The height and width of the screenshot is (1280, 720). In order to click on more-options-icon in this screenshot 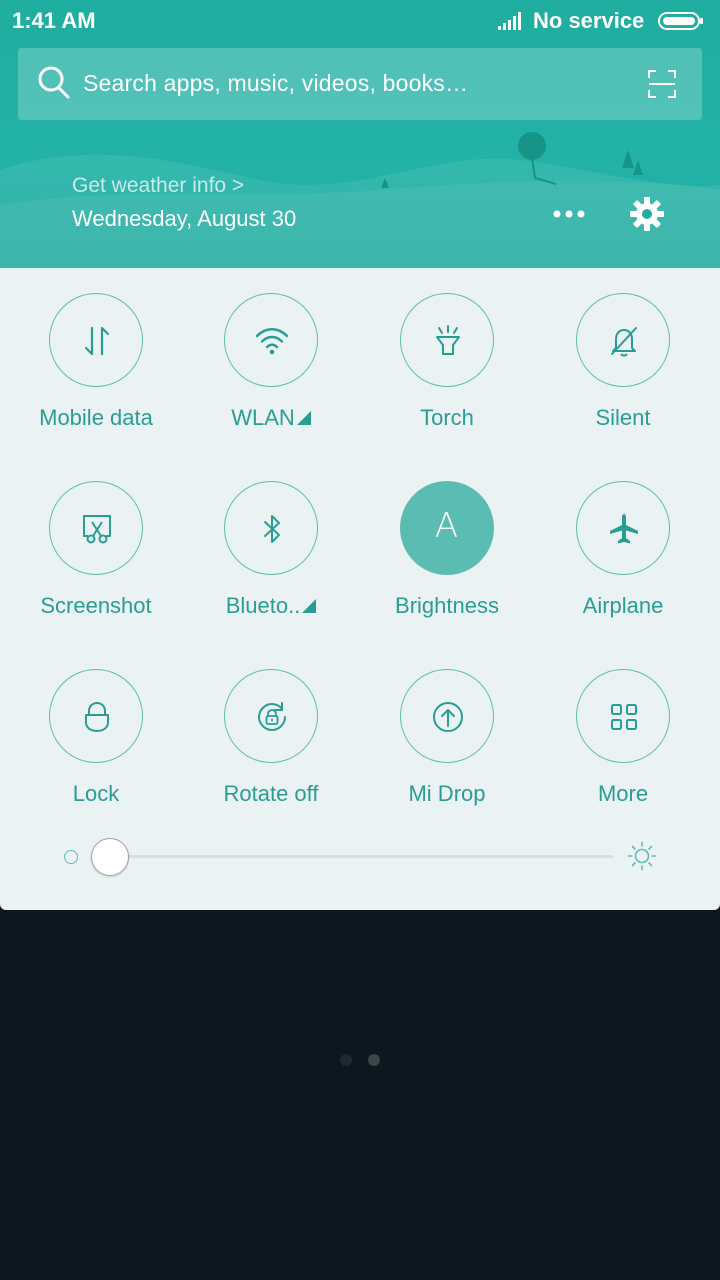, I will do `click(569, 214)`.